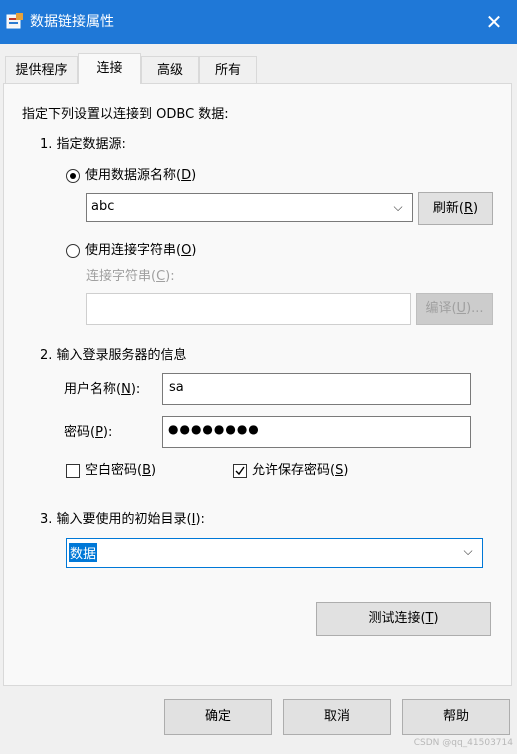 This screenshot has height=754, width=517. What do you see at coordinates (403, 619) in the screenshot?
I see `test-connection-button: 测试连接(T)` at bounding box center [403, 619].